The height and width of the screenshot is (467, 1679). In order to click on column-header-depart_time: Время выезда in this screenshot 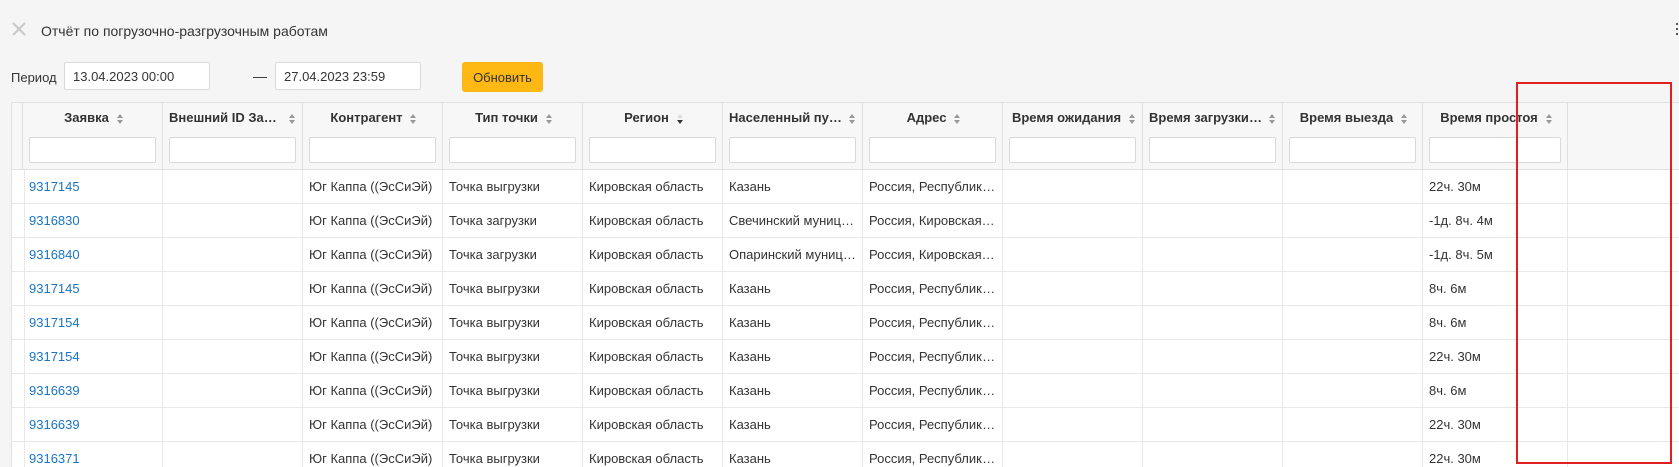, I will do `click(1353, 136)`.